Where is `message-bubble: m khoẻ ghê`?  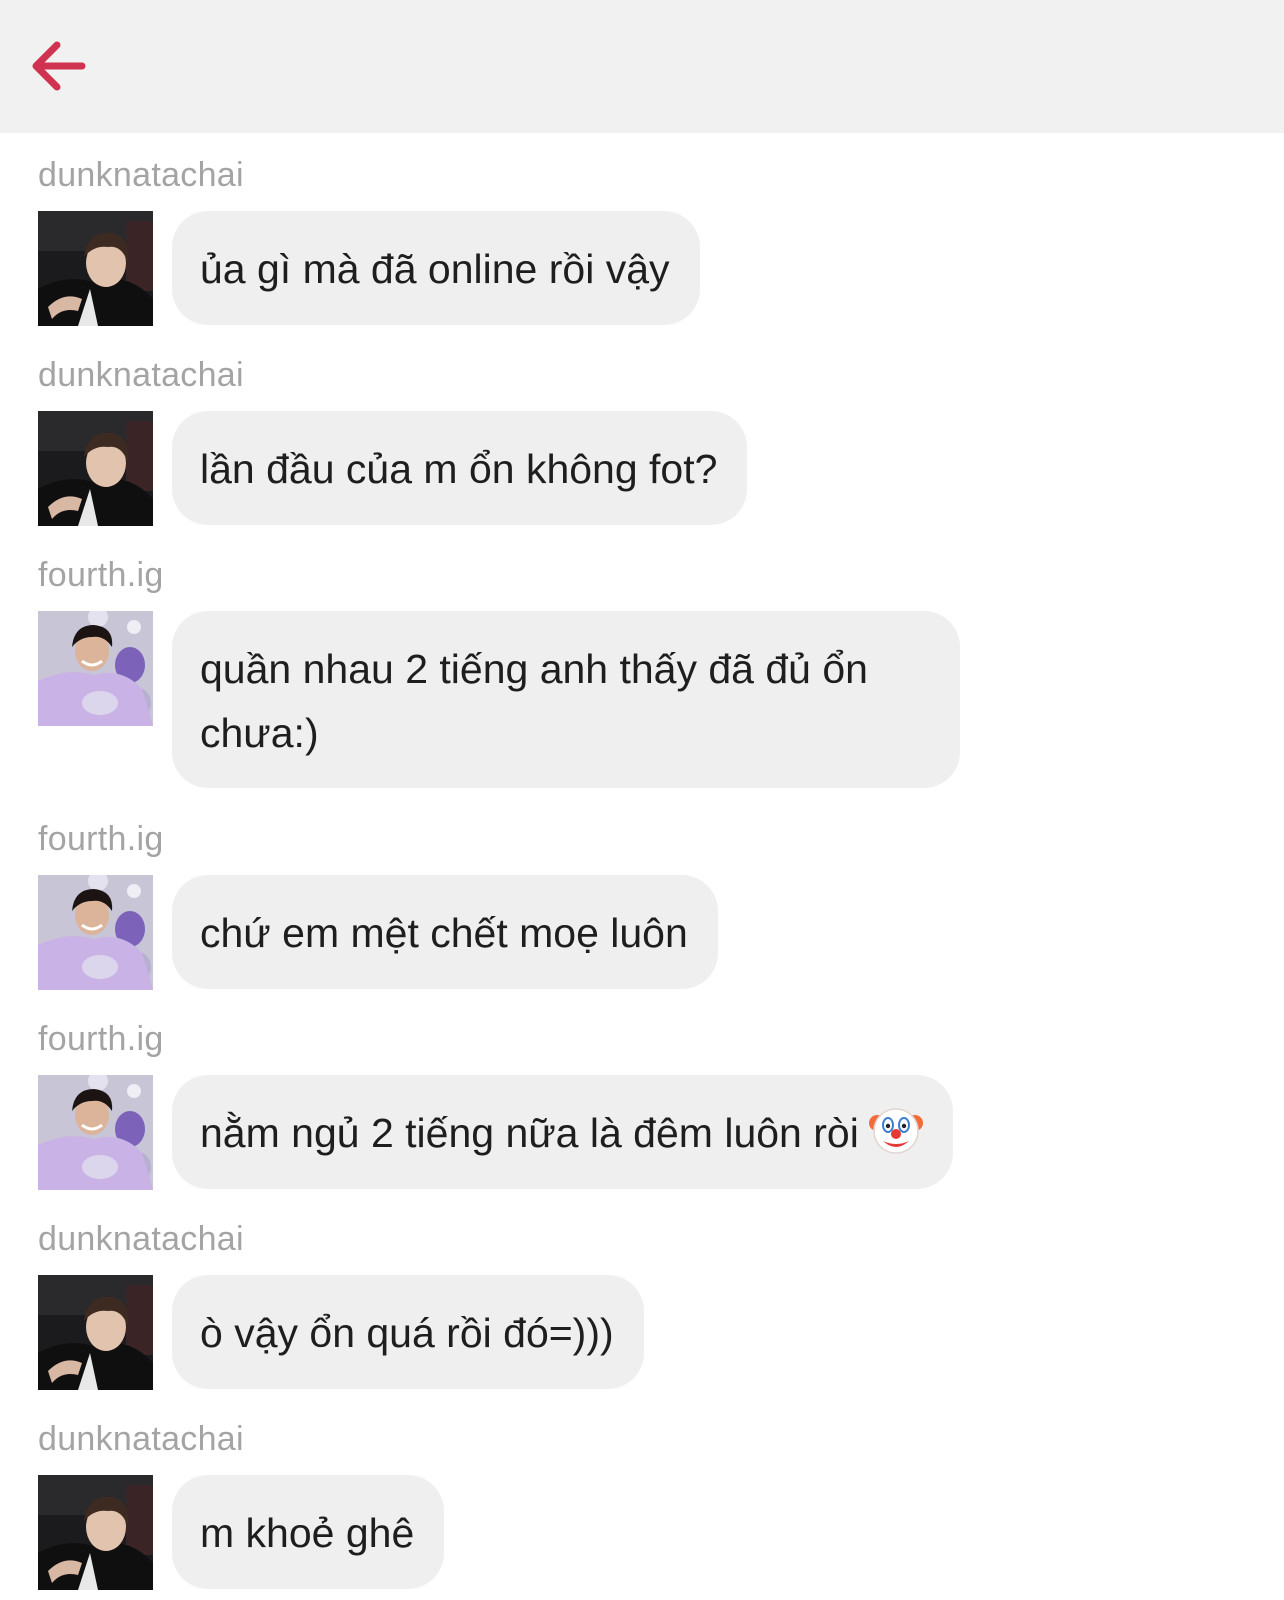 message-bubble: m khoẻ ghê is located at coordinates (308, 1532).